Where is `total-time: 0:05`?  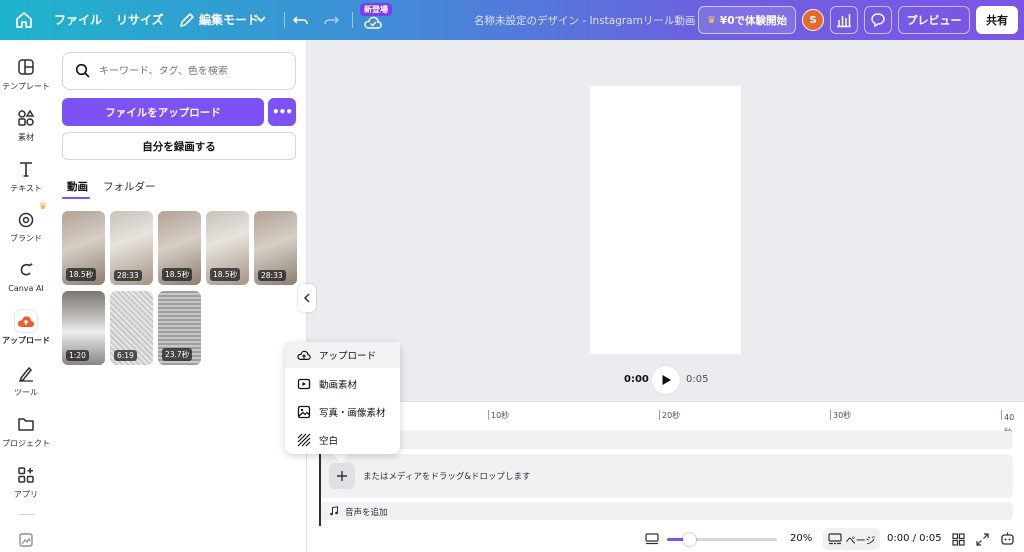
total-time: 0:05 is located at coordinates (697, 379).